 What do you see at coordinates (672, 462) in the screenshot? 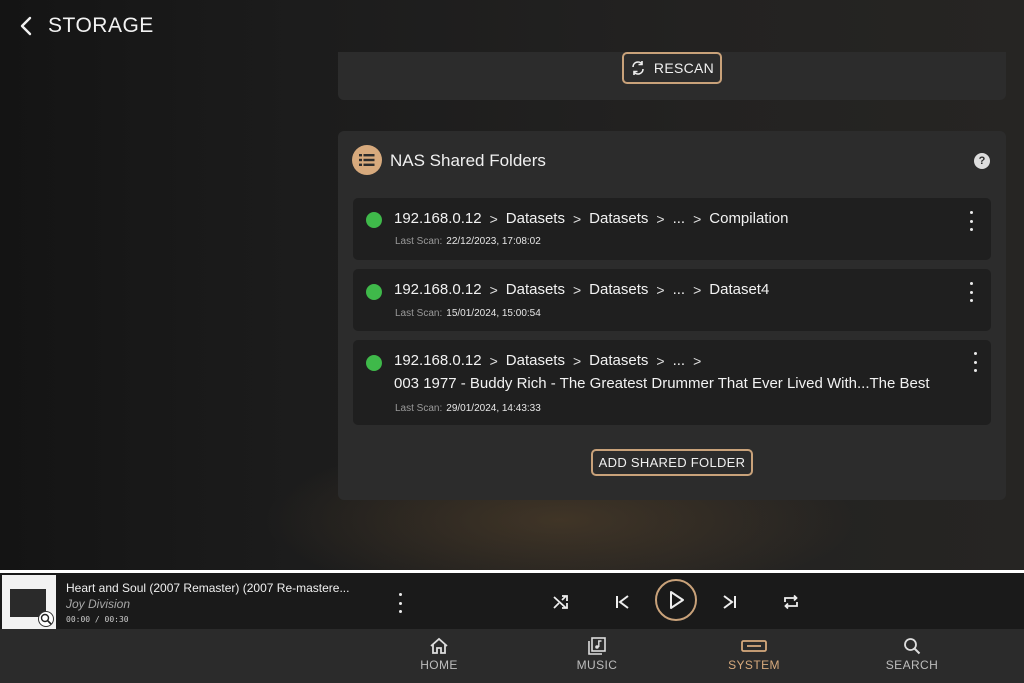
I see `add-shared-folder-button: ADD SHARED FOLDER` at bounding box center [672, 462].